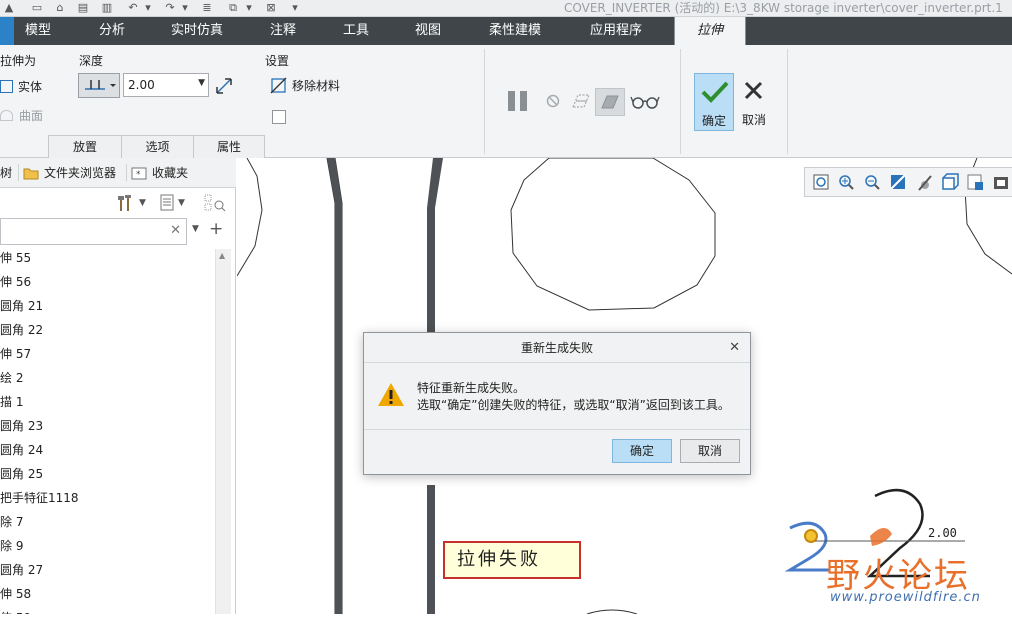 This screenshot has height=617, width=1012. What do you see at coordinates (37, 8) in the screenshot?
I see `new-file-icon: ▭` at bounding box center [37, 8].